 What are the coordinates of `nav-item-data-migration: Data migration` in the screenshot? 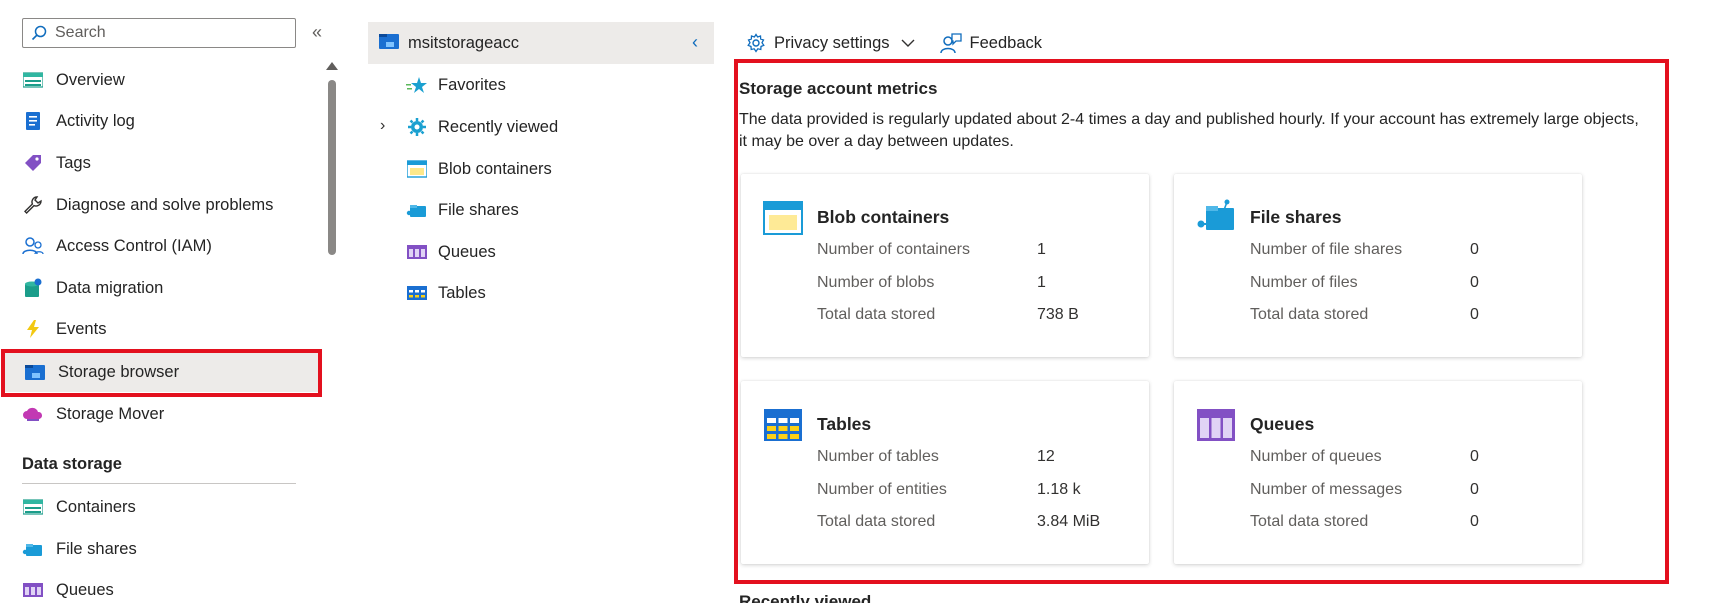 It's located at (161, 288).